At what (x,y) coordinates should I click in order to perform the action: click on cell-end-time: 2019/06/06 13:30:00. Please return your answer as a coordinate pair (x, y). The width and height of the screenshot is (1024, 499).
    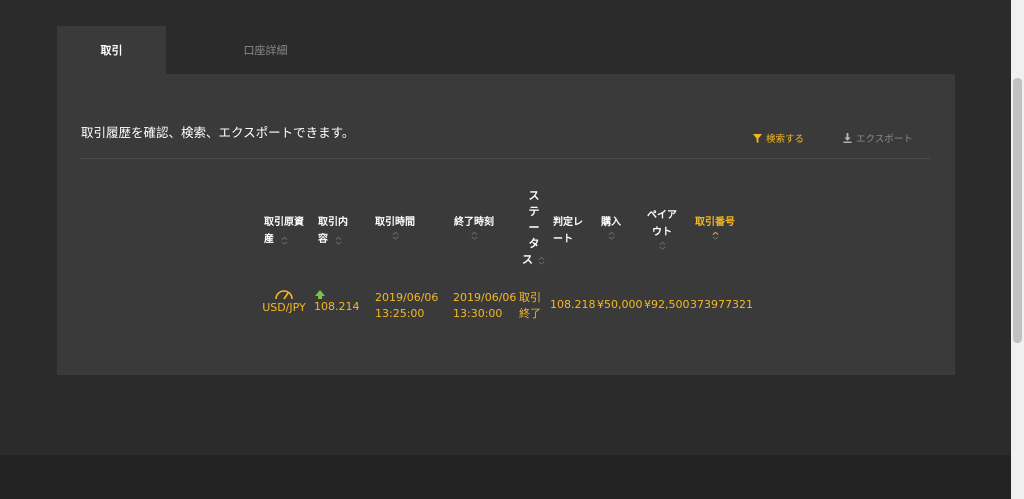
    Looking at the image, I should click on (484, 306).